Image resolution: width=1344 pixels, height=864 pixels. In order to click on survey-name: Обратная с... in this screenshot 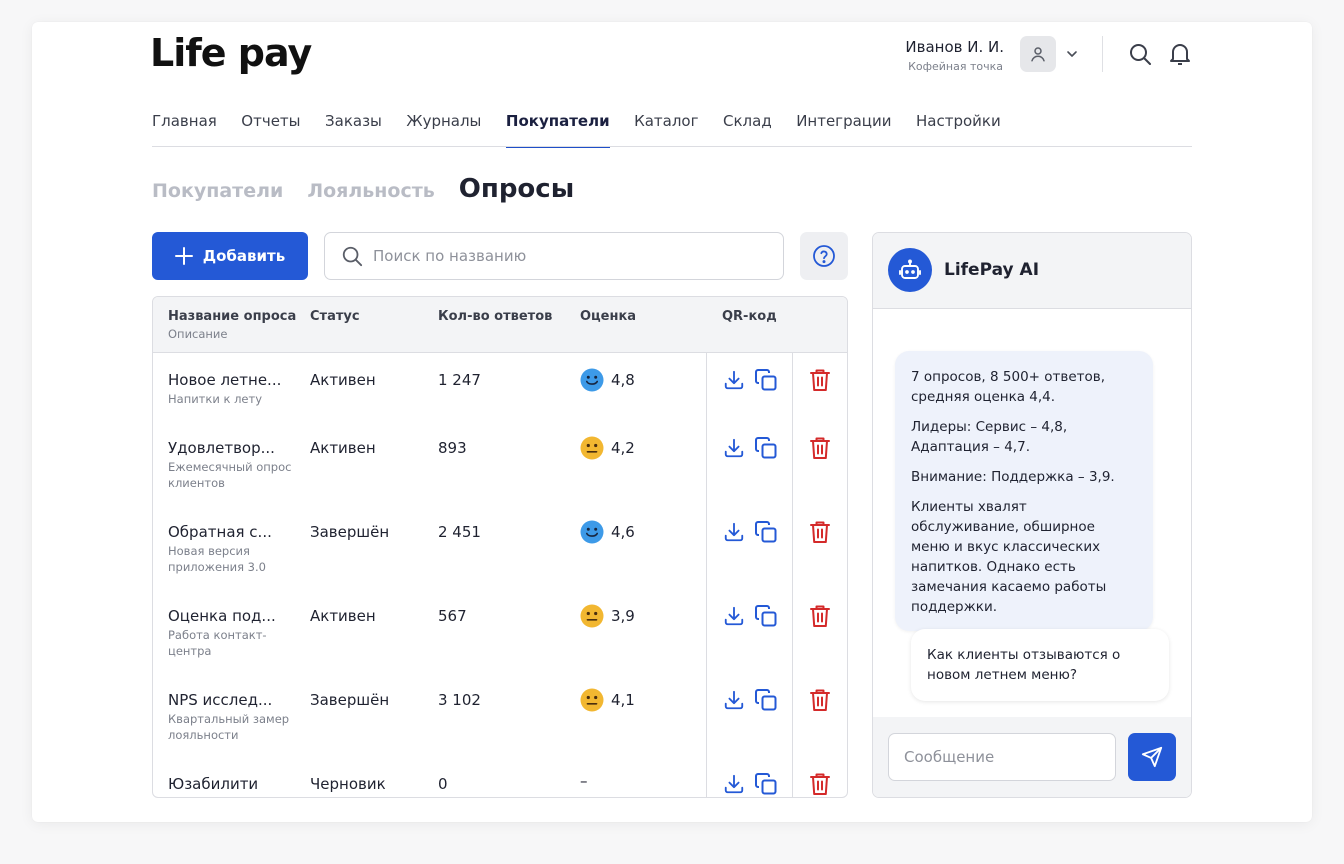, I will do `click(220, 532)`.